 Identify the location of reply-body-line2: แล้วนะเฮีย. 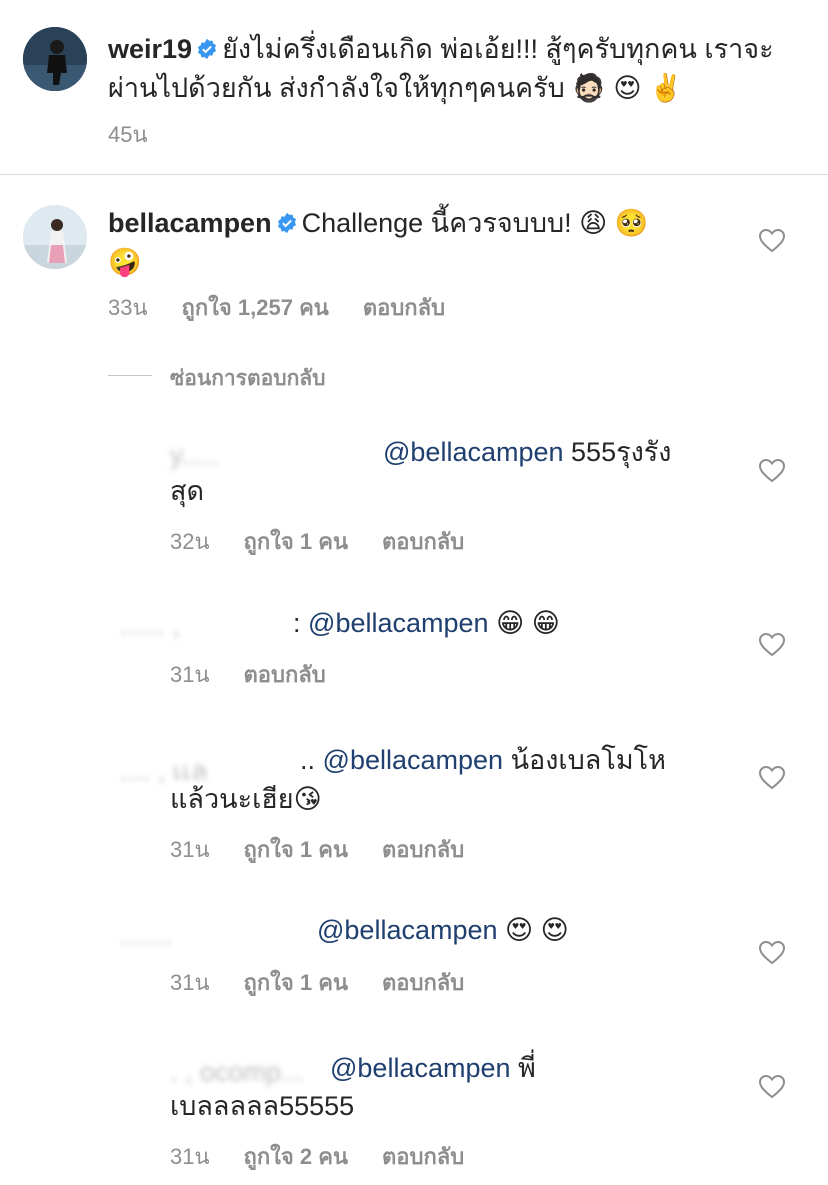
(232, 799).